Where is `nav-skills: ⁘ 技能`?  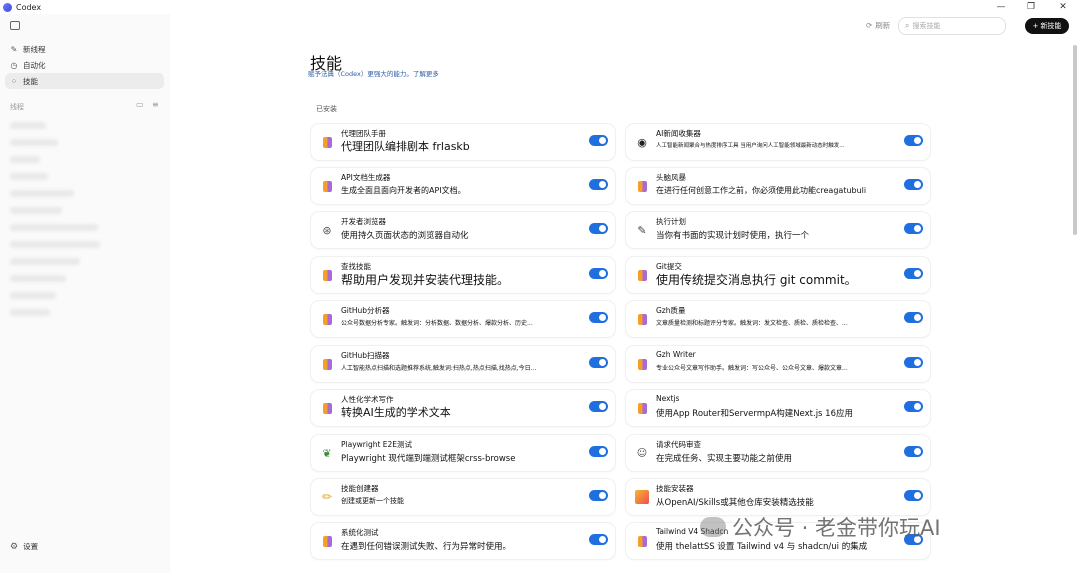 nav-skills: ⁘ 技能 is located at coordinates (84, 81).